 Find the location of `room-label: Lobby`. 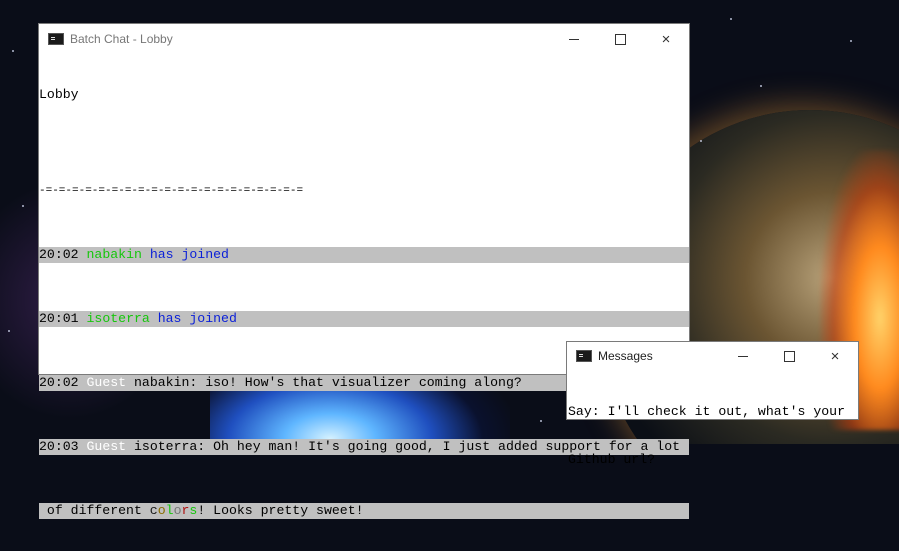

room-label: Lobby is located at coordinates (59, 94).